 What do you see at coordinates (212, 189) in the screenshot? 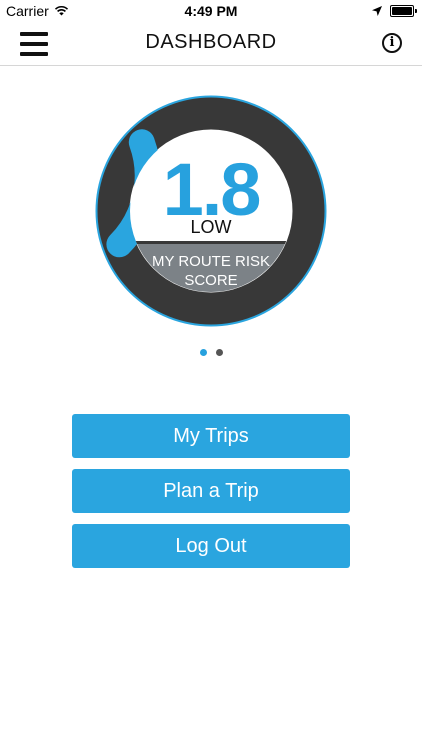
I see `risk-score-value: 1.8` at bounding box center [212, 189].